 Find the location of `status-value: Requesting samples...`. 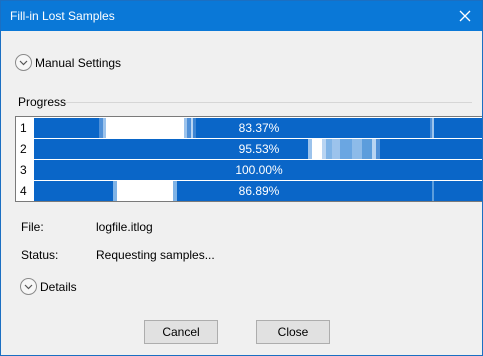

status-value: Requesting samples... is located at coordinates (155, 255).